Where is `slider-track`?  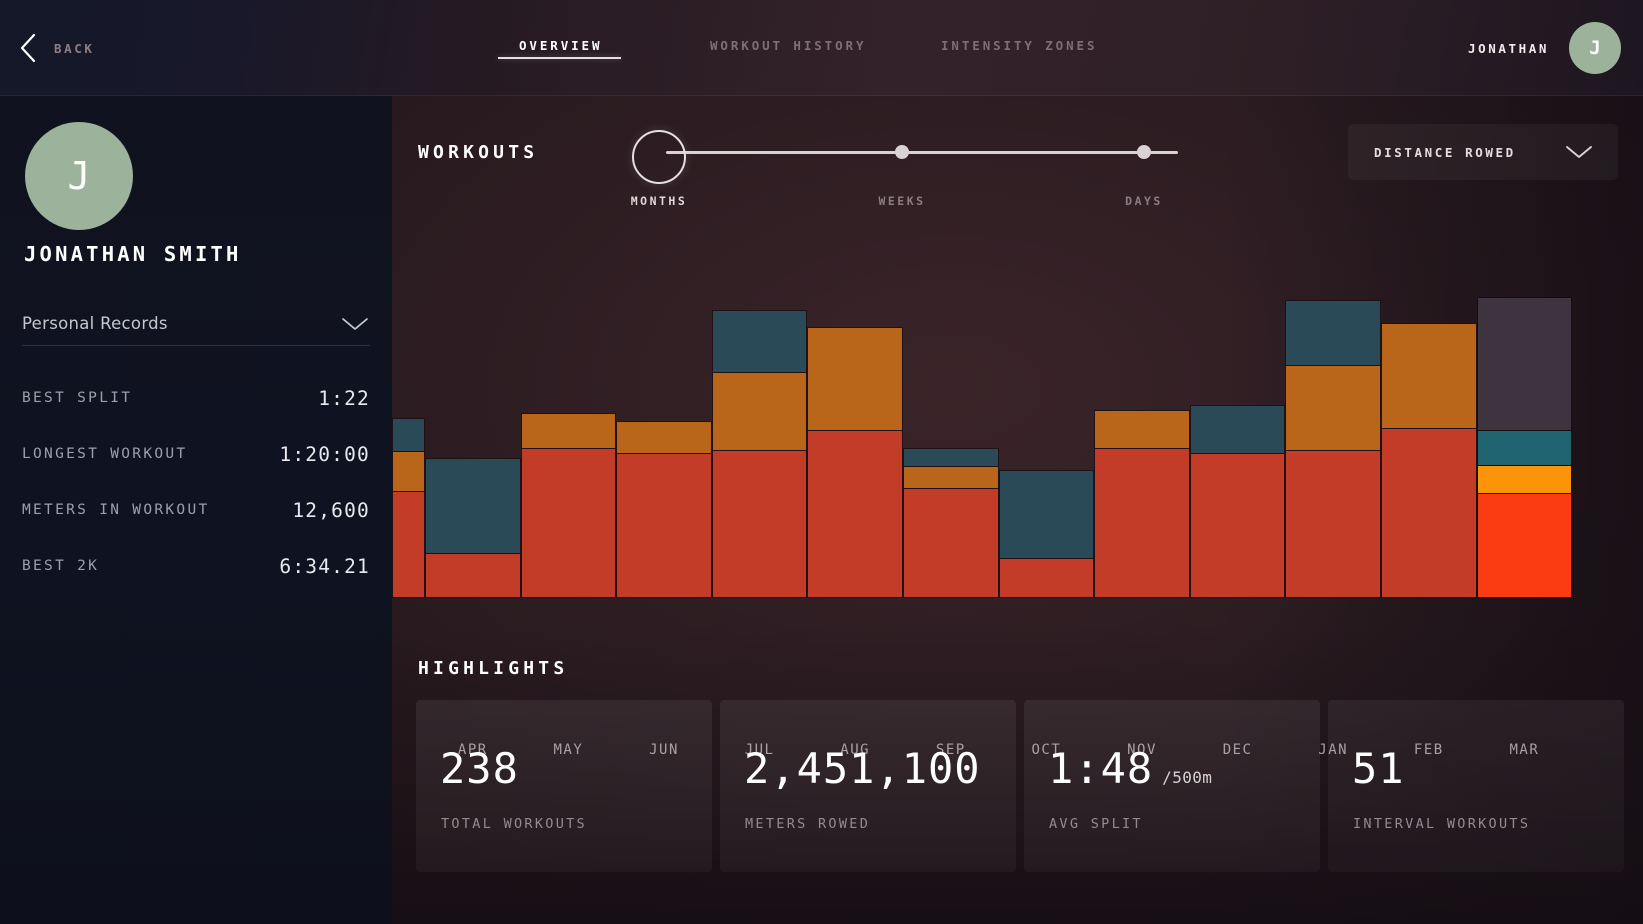 slider-track is located at coordinates (922, 152).